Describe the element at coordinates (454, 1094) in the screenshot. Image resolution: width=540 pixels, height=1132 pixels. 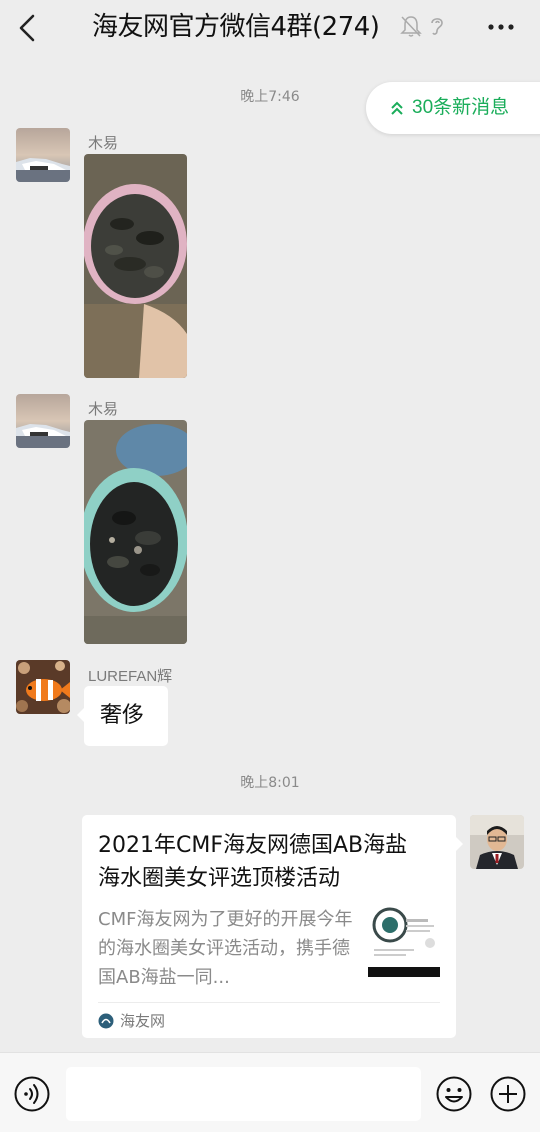
I see `emoji-icon` at that location.